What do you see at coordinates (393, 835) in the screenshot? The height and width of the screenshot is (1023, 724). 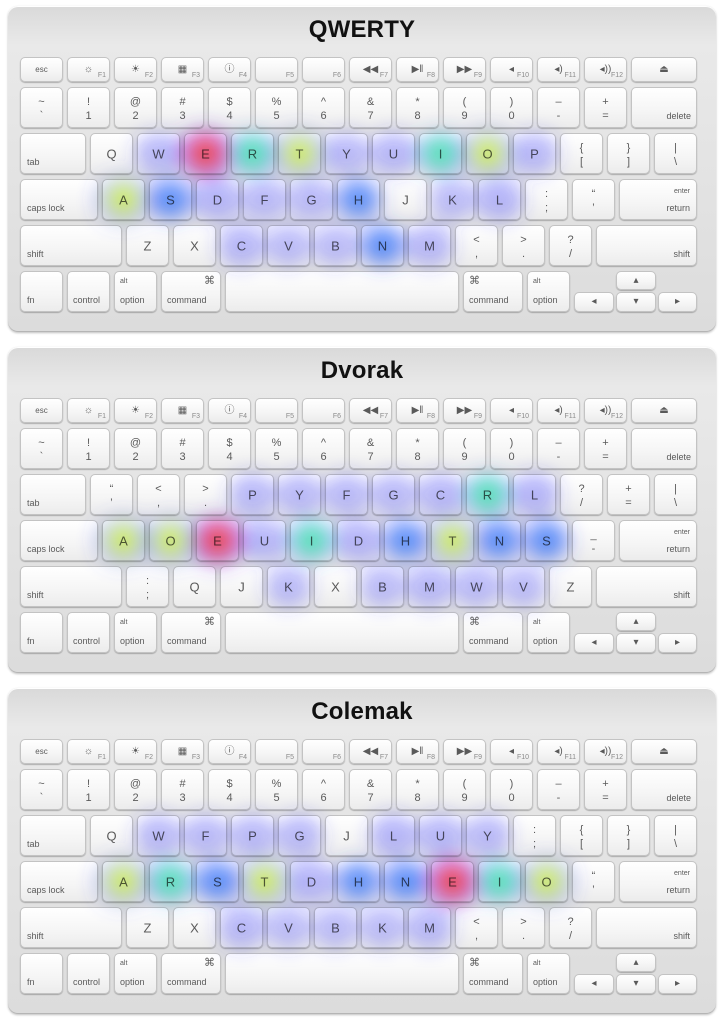 I see `key-l: L` at bounding box center [393, 835].